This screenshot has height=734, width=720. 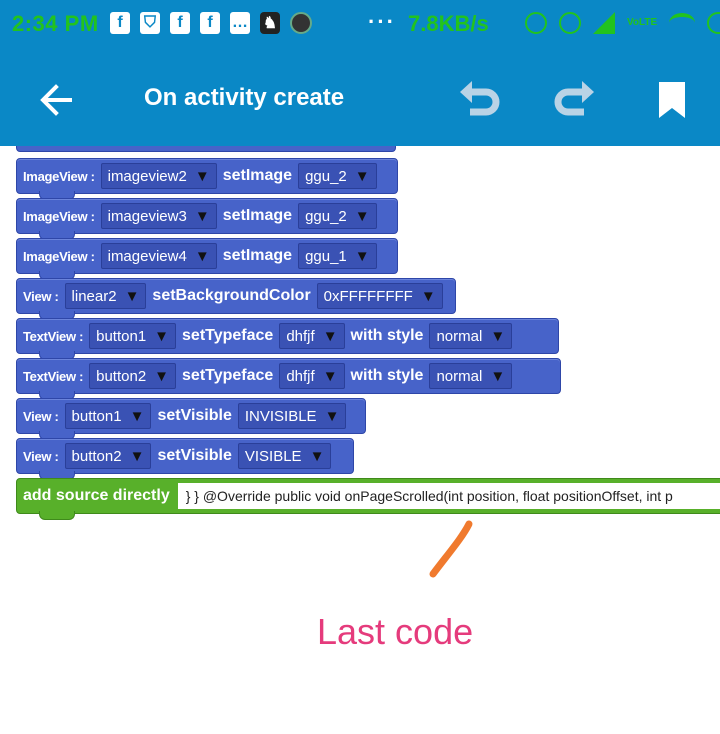 What do you see at coordinates (642, 22) in the screenshot?
I see `volte-indicator: VoLTE` at bounding box center [642, 22].